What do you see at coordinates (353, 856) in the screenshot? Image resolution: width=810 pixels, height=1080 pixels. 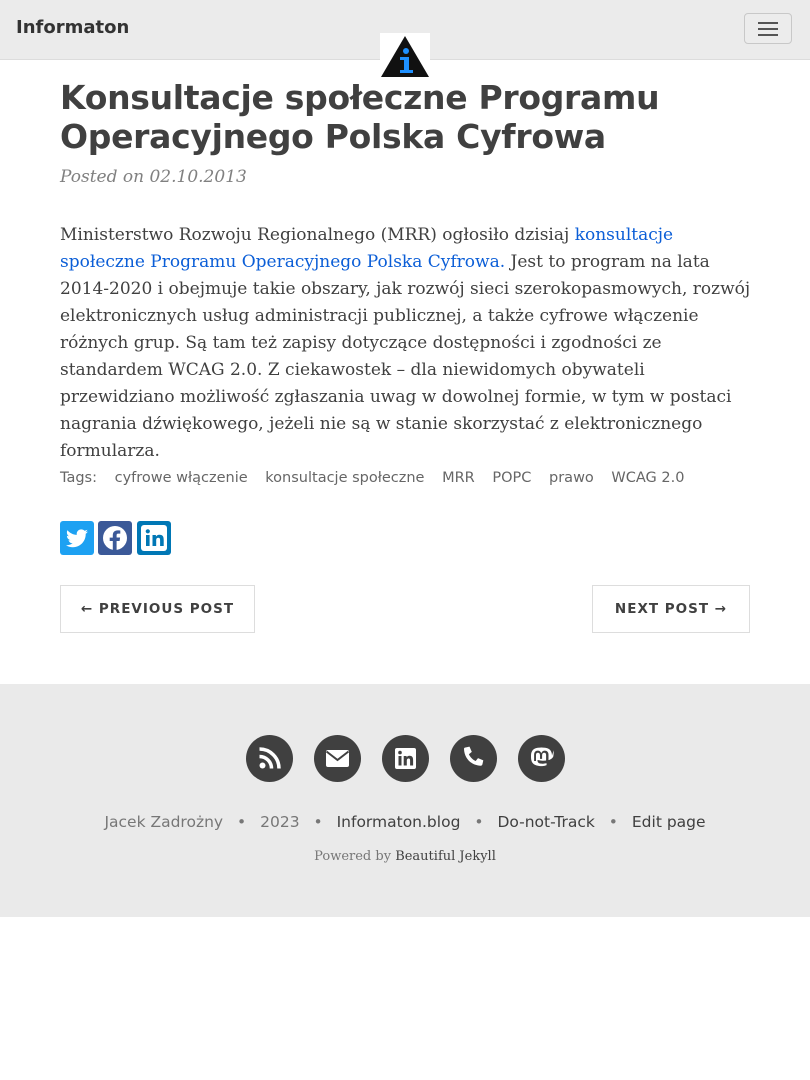 I see `powered-prefix: Powered by` at bounding box center [353, 856].